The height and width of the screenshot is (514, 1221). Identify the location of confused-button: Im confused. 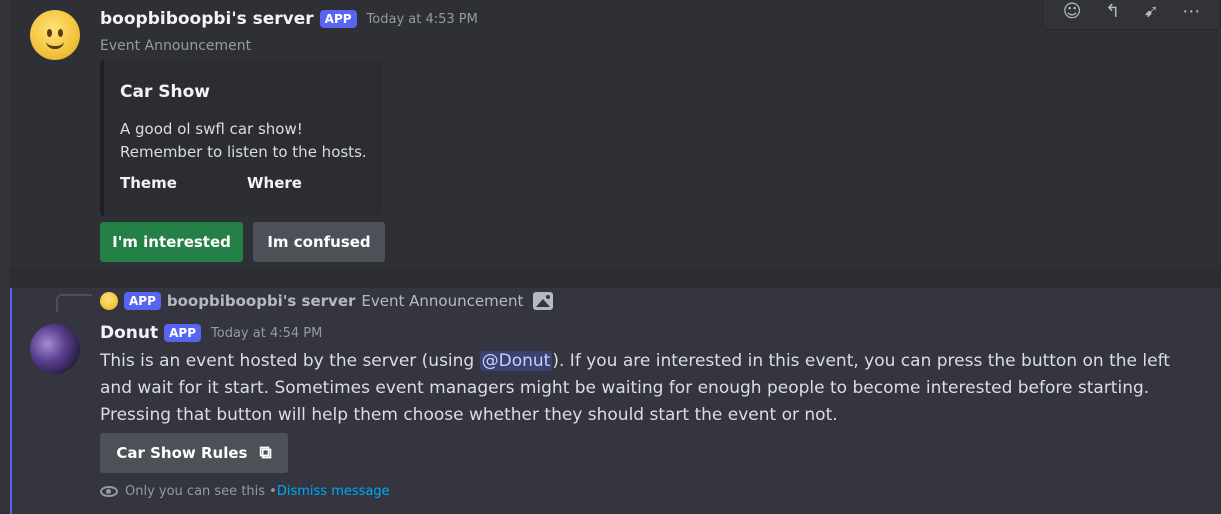
(319, 242).